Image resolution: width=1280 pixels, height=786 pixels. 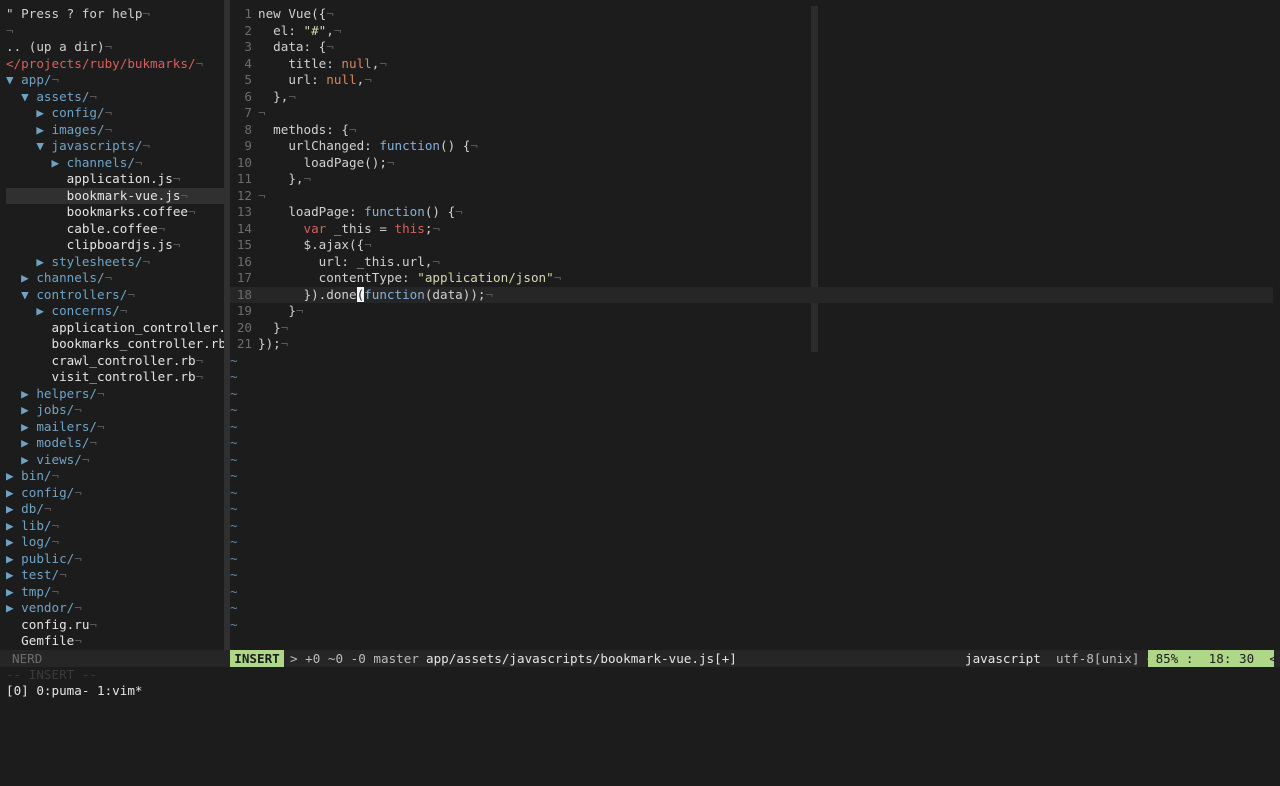 I want to click on nerdtree-dir-item: ▶ helpers/¬, so click(x=55, y=394).